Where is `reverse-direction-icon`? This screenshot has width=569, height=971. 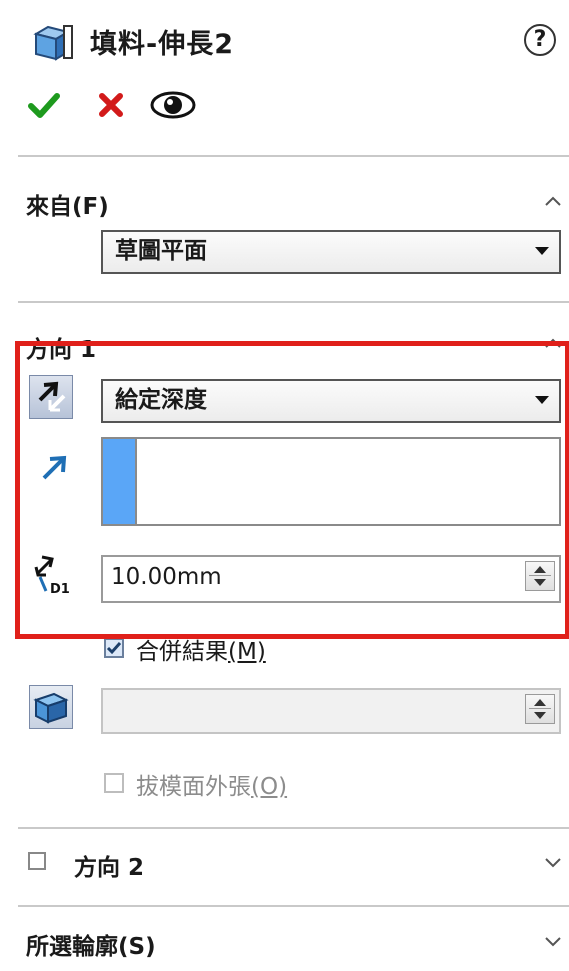
reverse-direction-icon is located at coordinates (52, 396).